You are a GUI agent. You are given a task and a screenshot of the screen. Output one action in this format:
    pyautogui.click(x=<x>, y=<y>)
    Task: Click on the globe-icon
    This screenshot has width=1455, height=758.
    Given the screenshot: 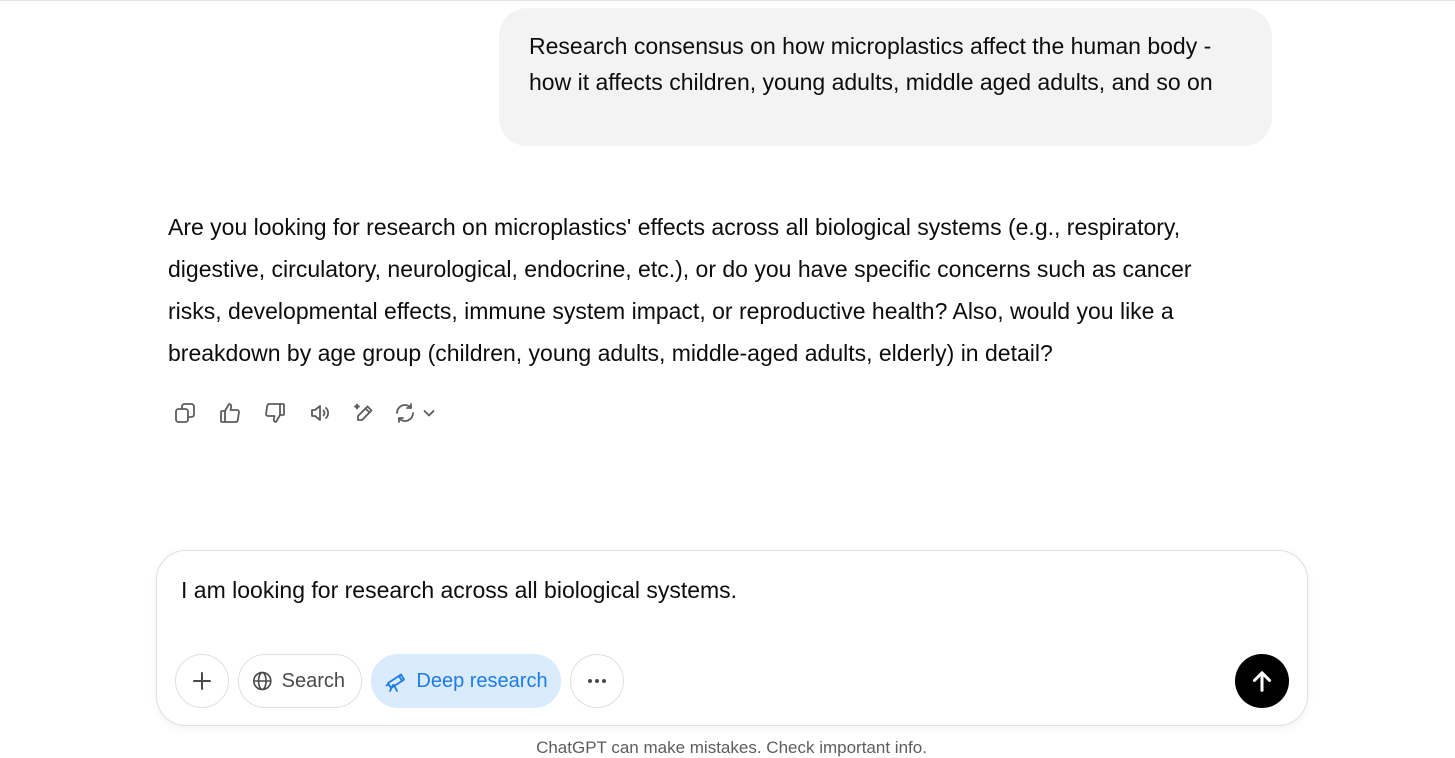 What is the action you would take?
    pyautogui.click(x=262, y=681)
    